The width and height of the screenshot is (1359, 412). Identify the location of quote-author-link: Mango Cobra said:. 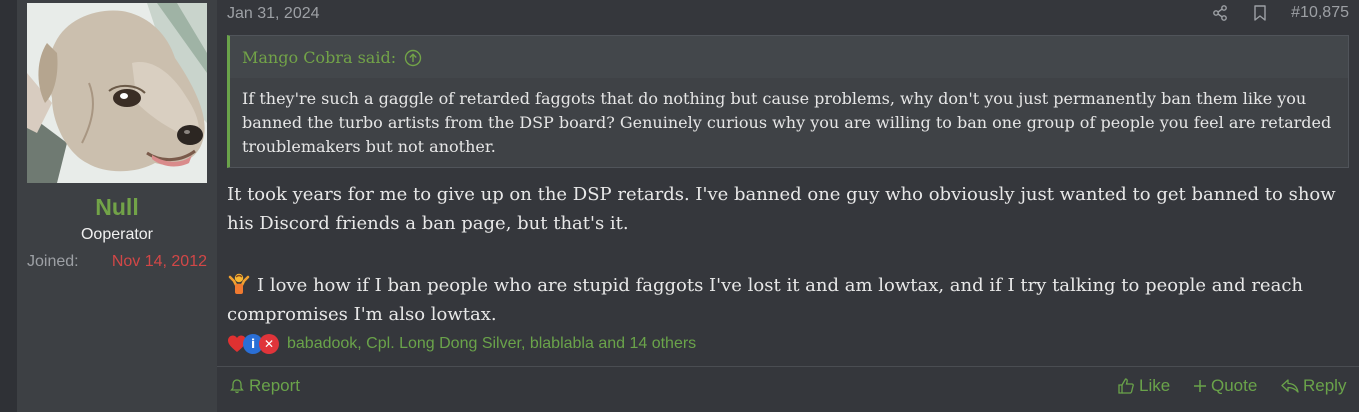
(332, 57).